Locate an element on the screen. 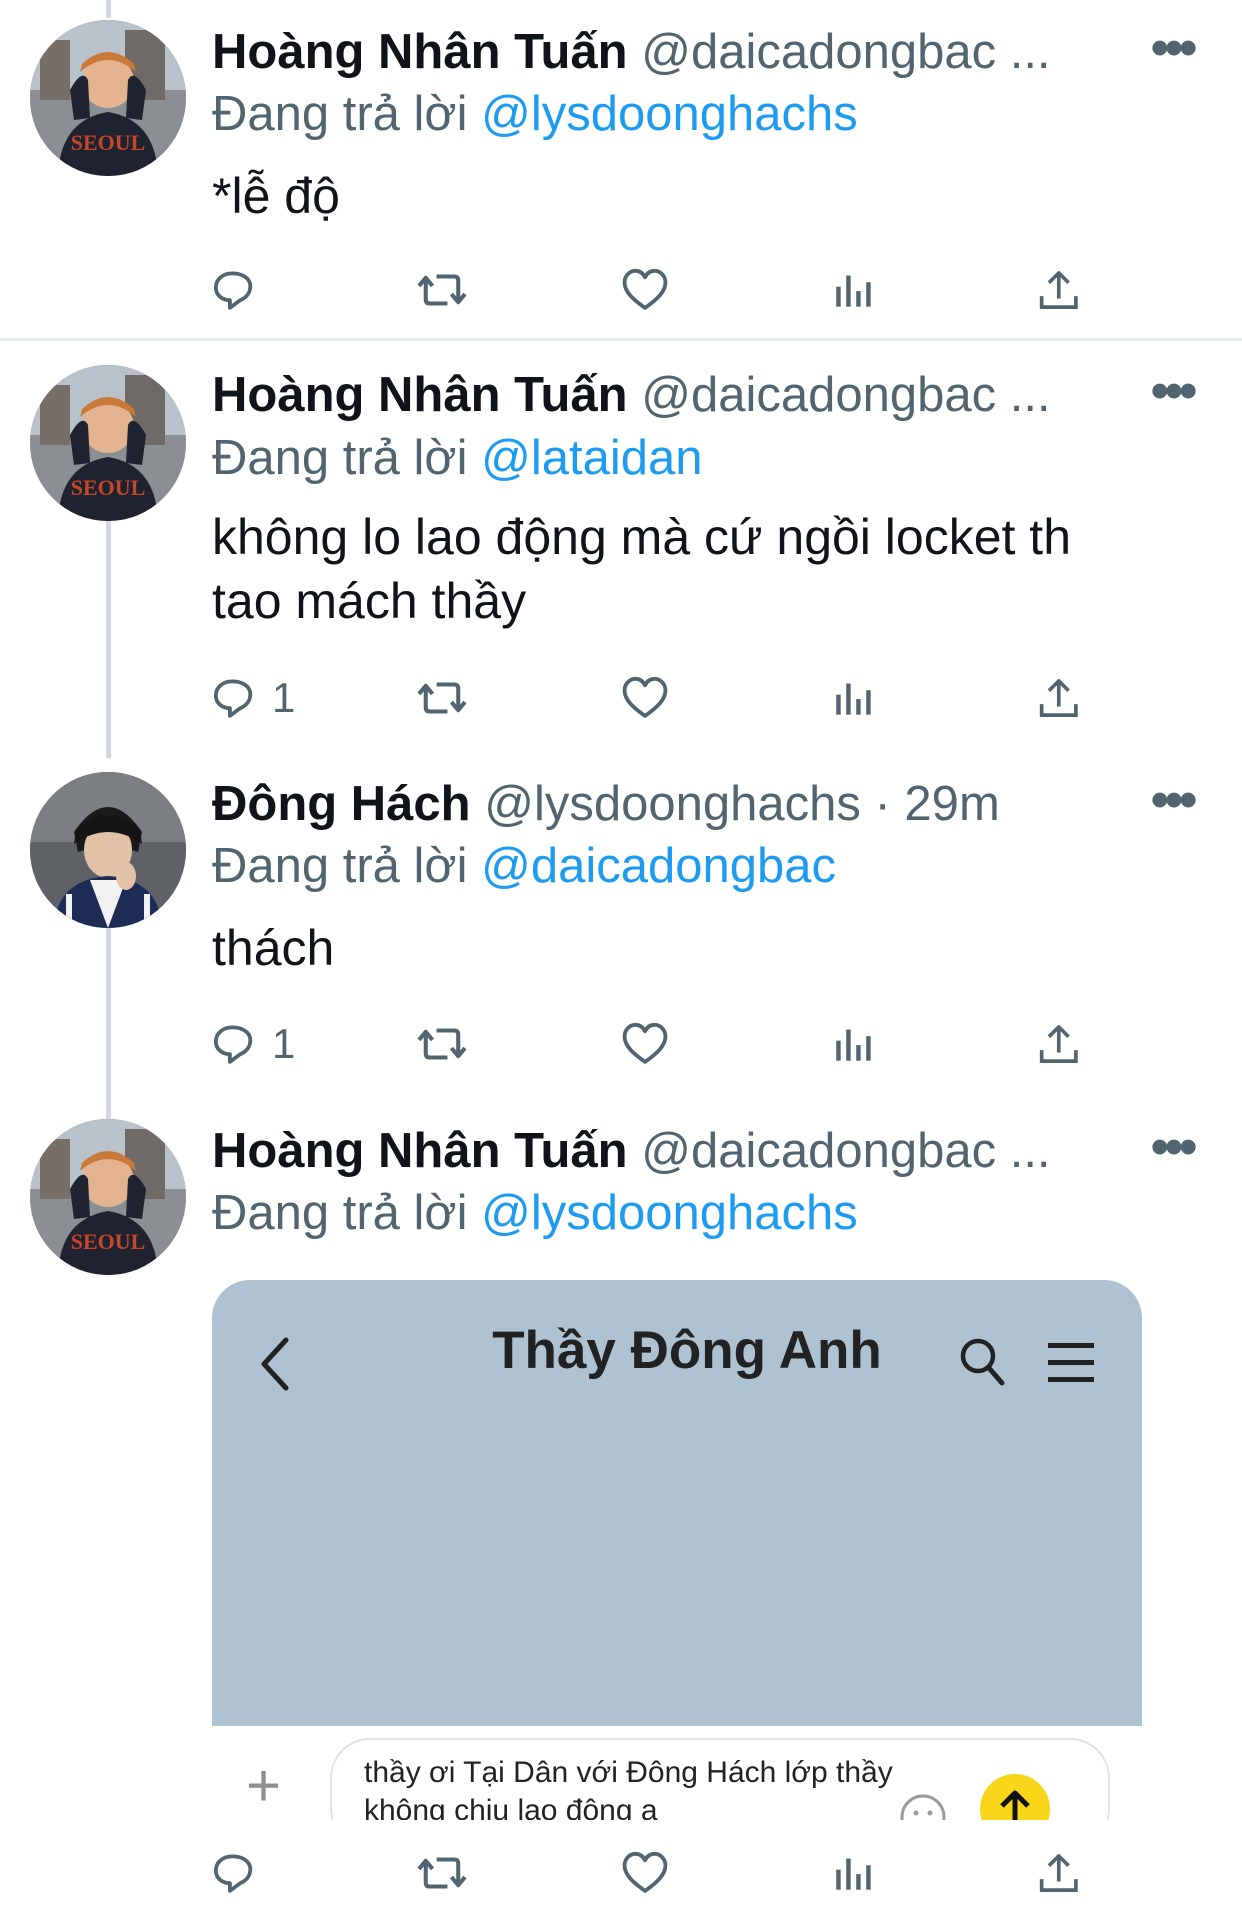  reply-mention-link: @lataidan is located at coordinates (591, 458).